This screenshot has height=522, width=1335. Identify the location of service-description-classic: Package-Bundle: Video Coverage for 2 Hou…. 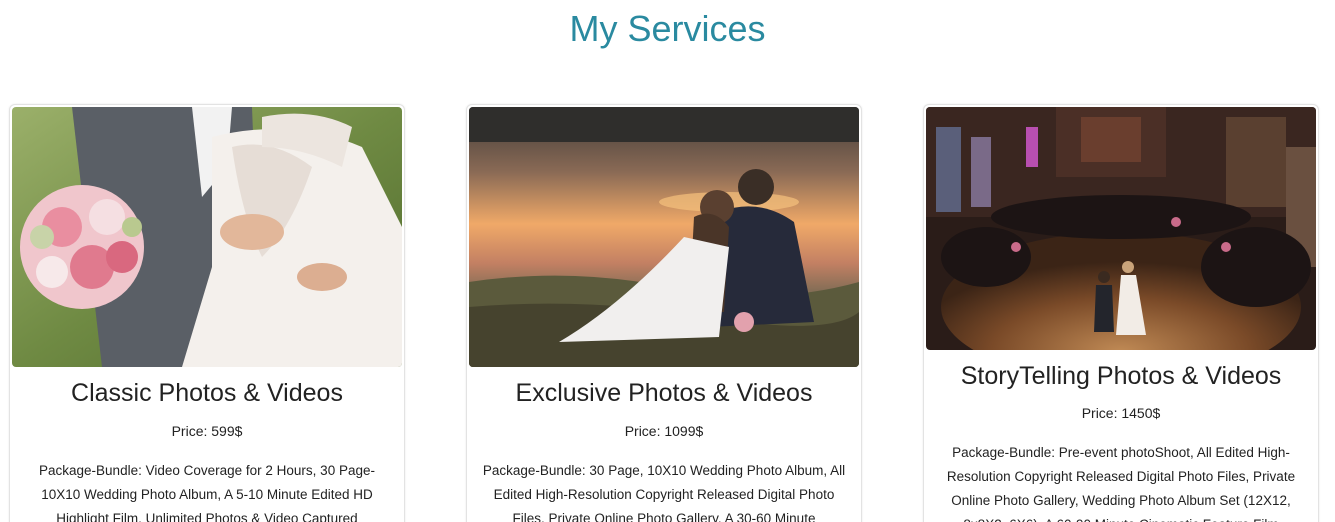
(207, 492).